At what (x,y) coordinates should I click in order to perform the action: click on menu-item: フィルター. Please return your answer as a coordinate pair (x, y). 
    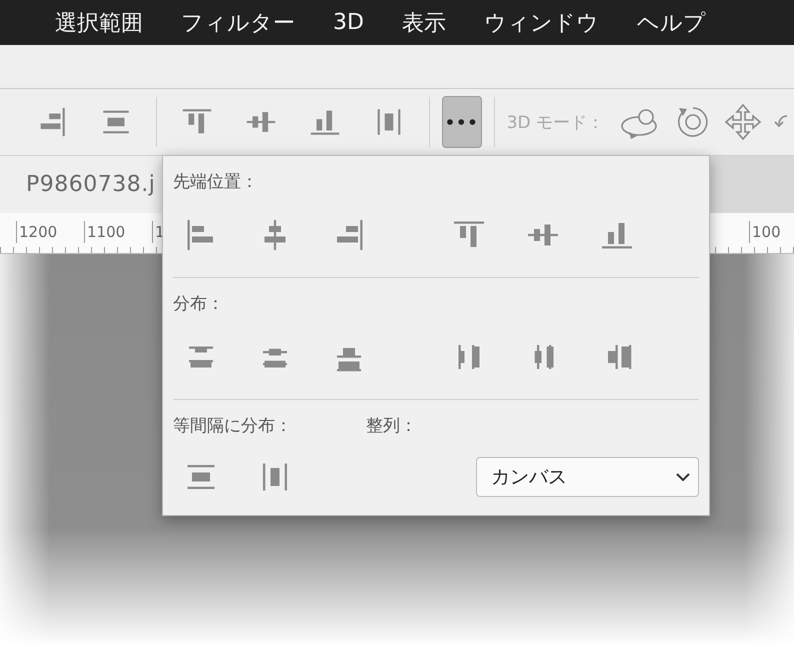
    Looking at the image, I should click on (238, 23).